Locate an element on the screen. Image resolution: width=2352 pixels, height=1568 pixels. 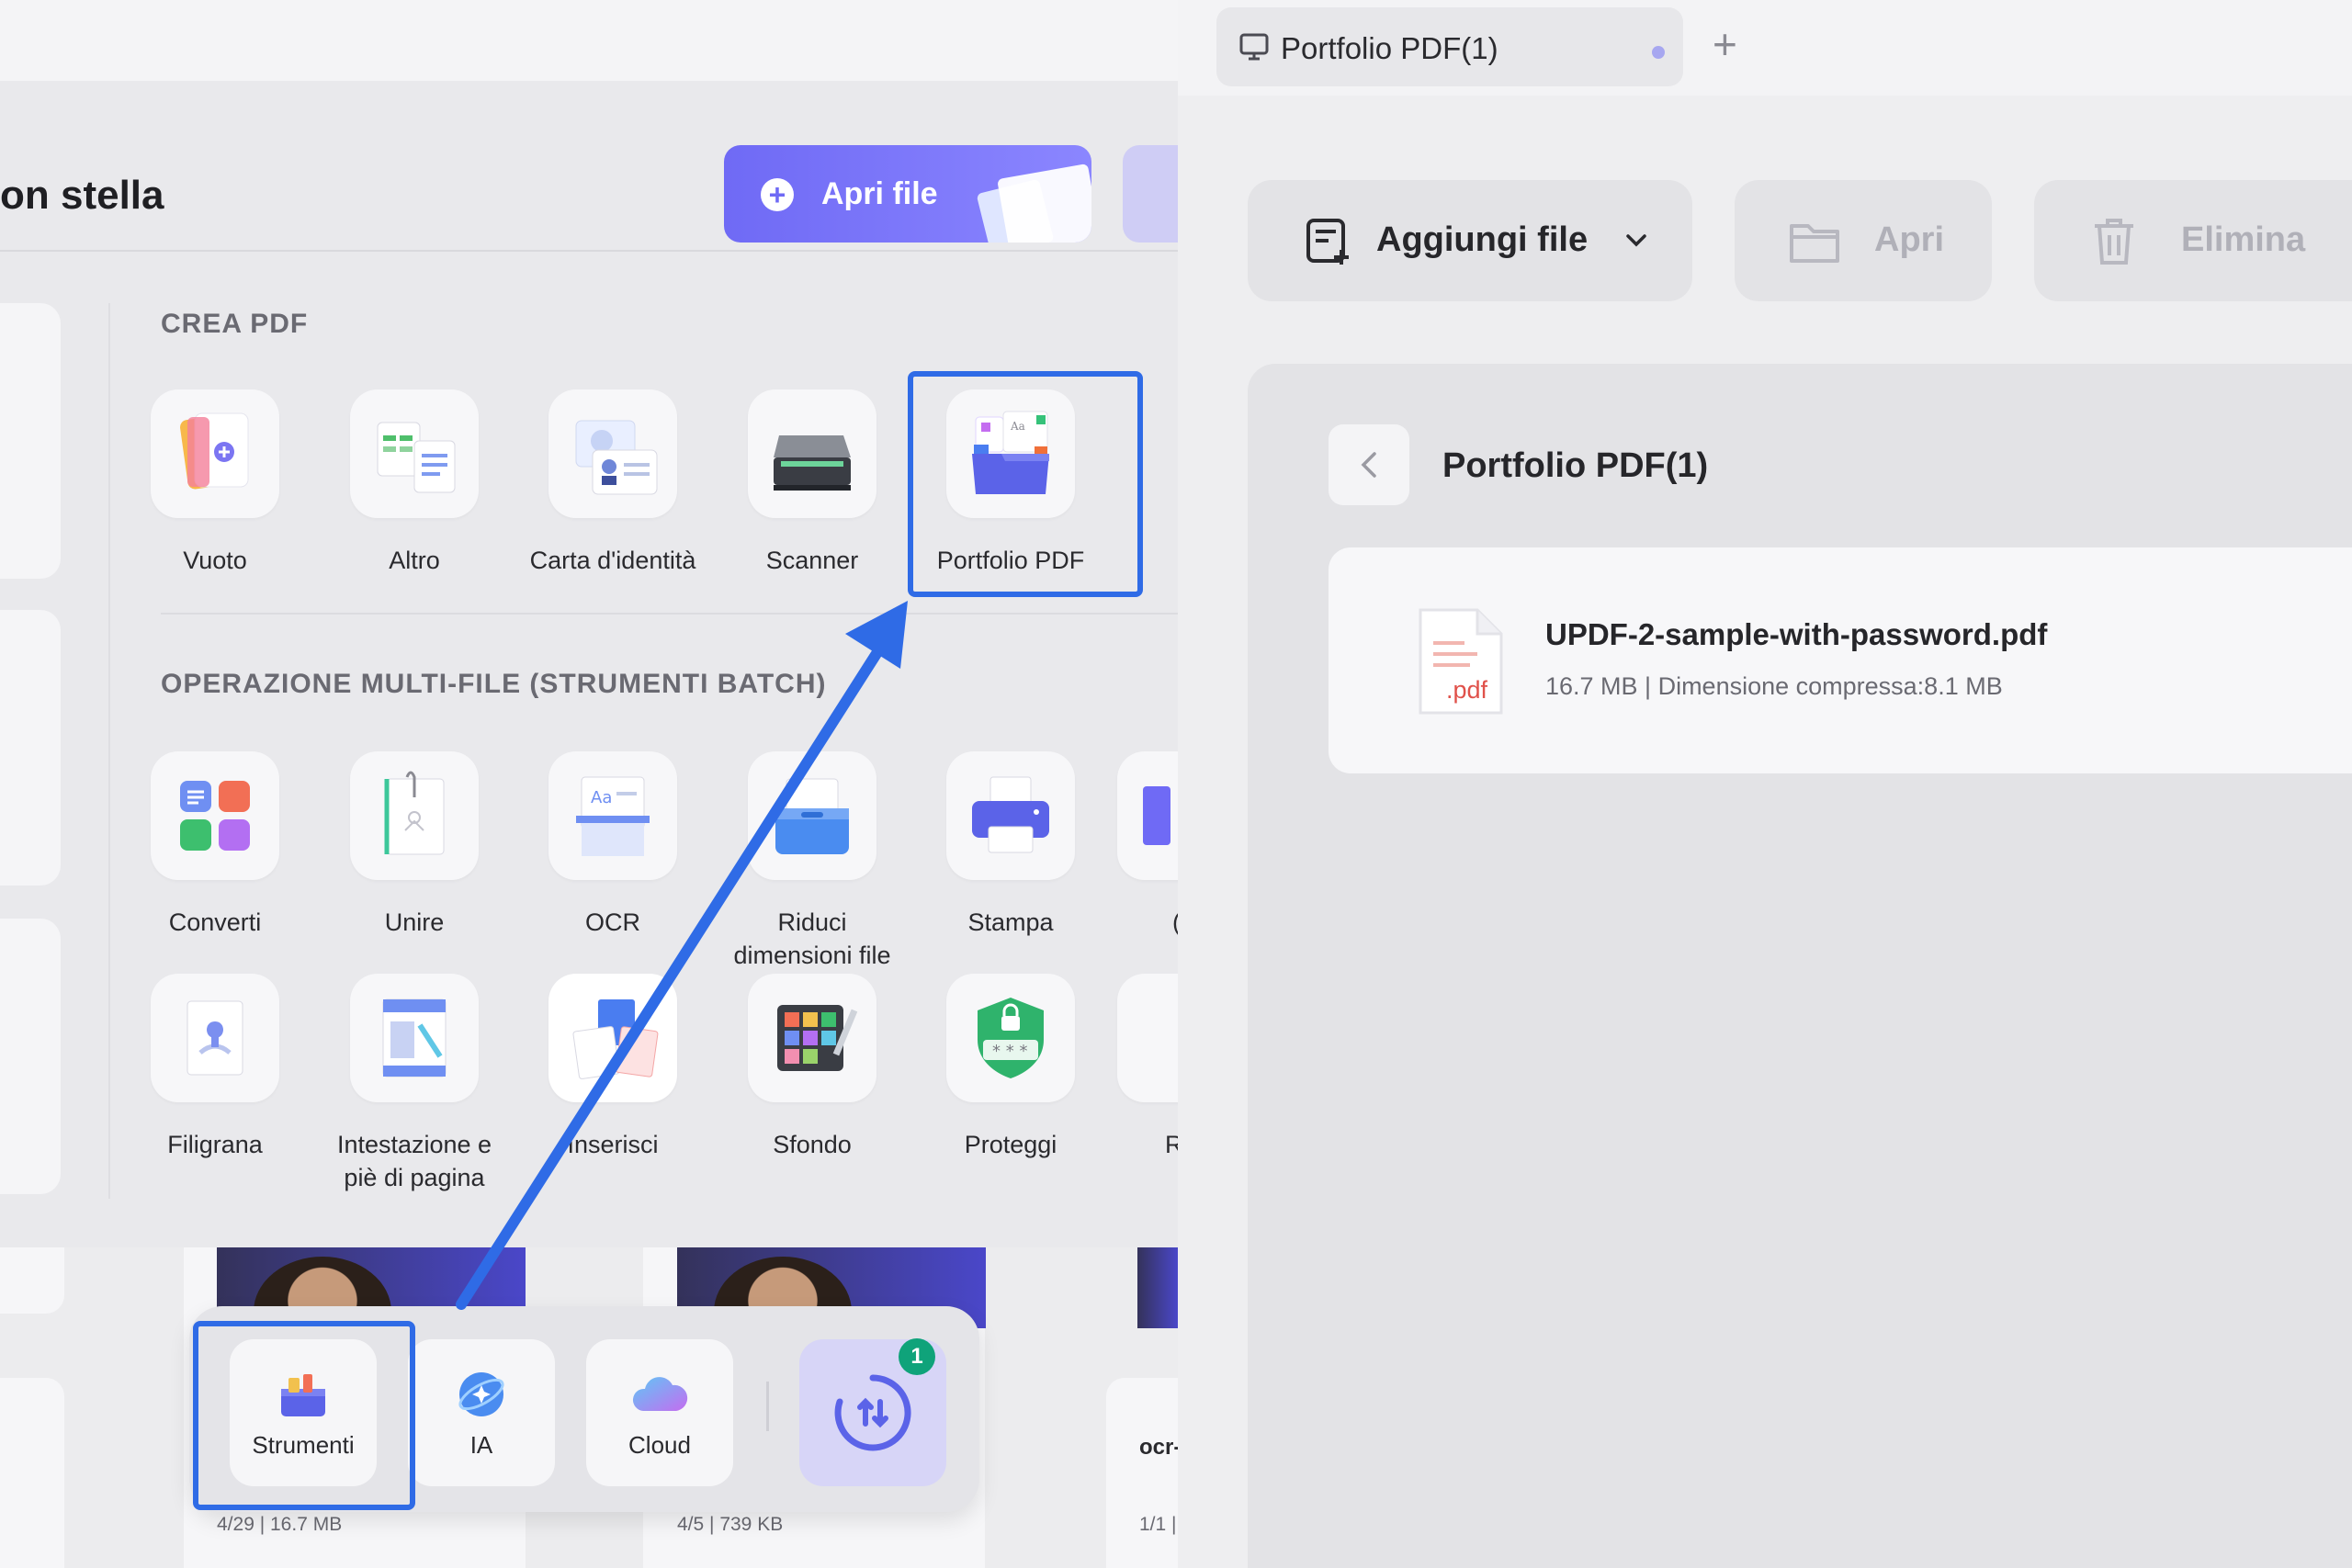
add-files-button: Aggiungi file is located at coordinates (1470, 241).